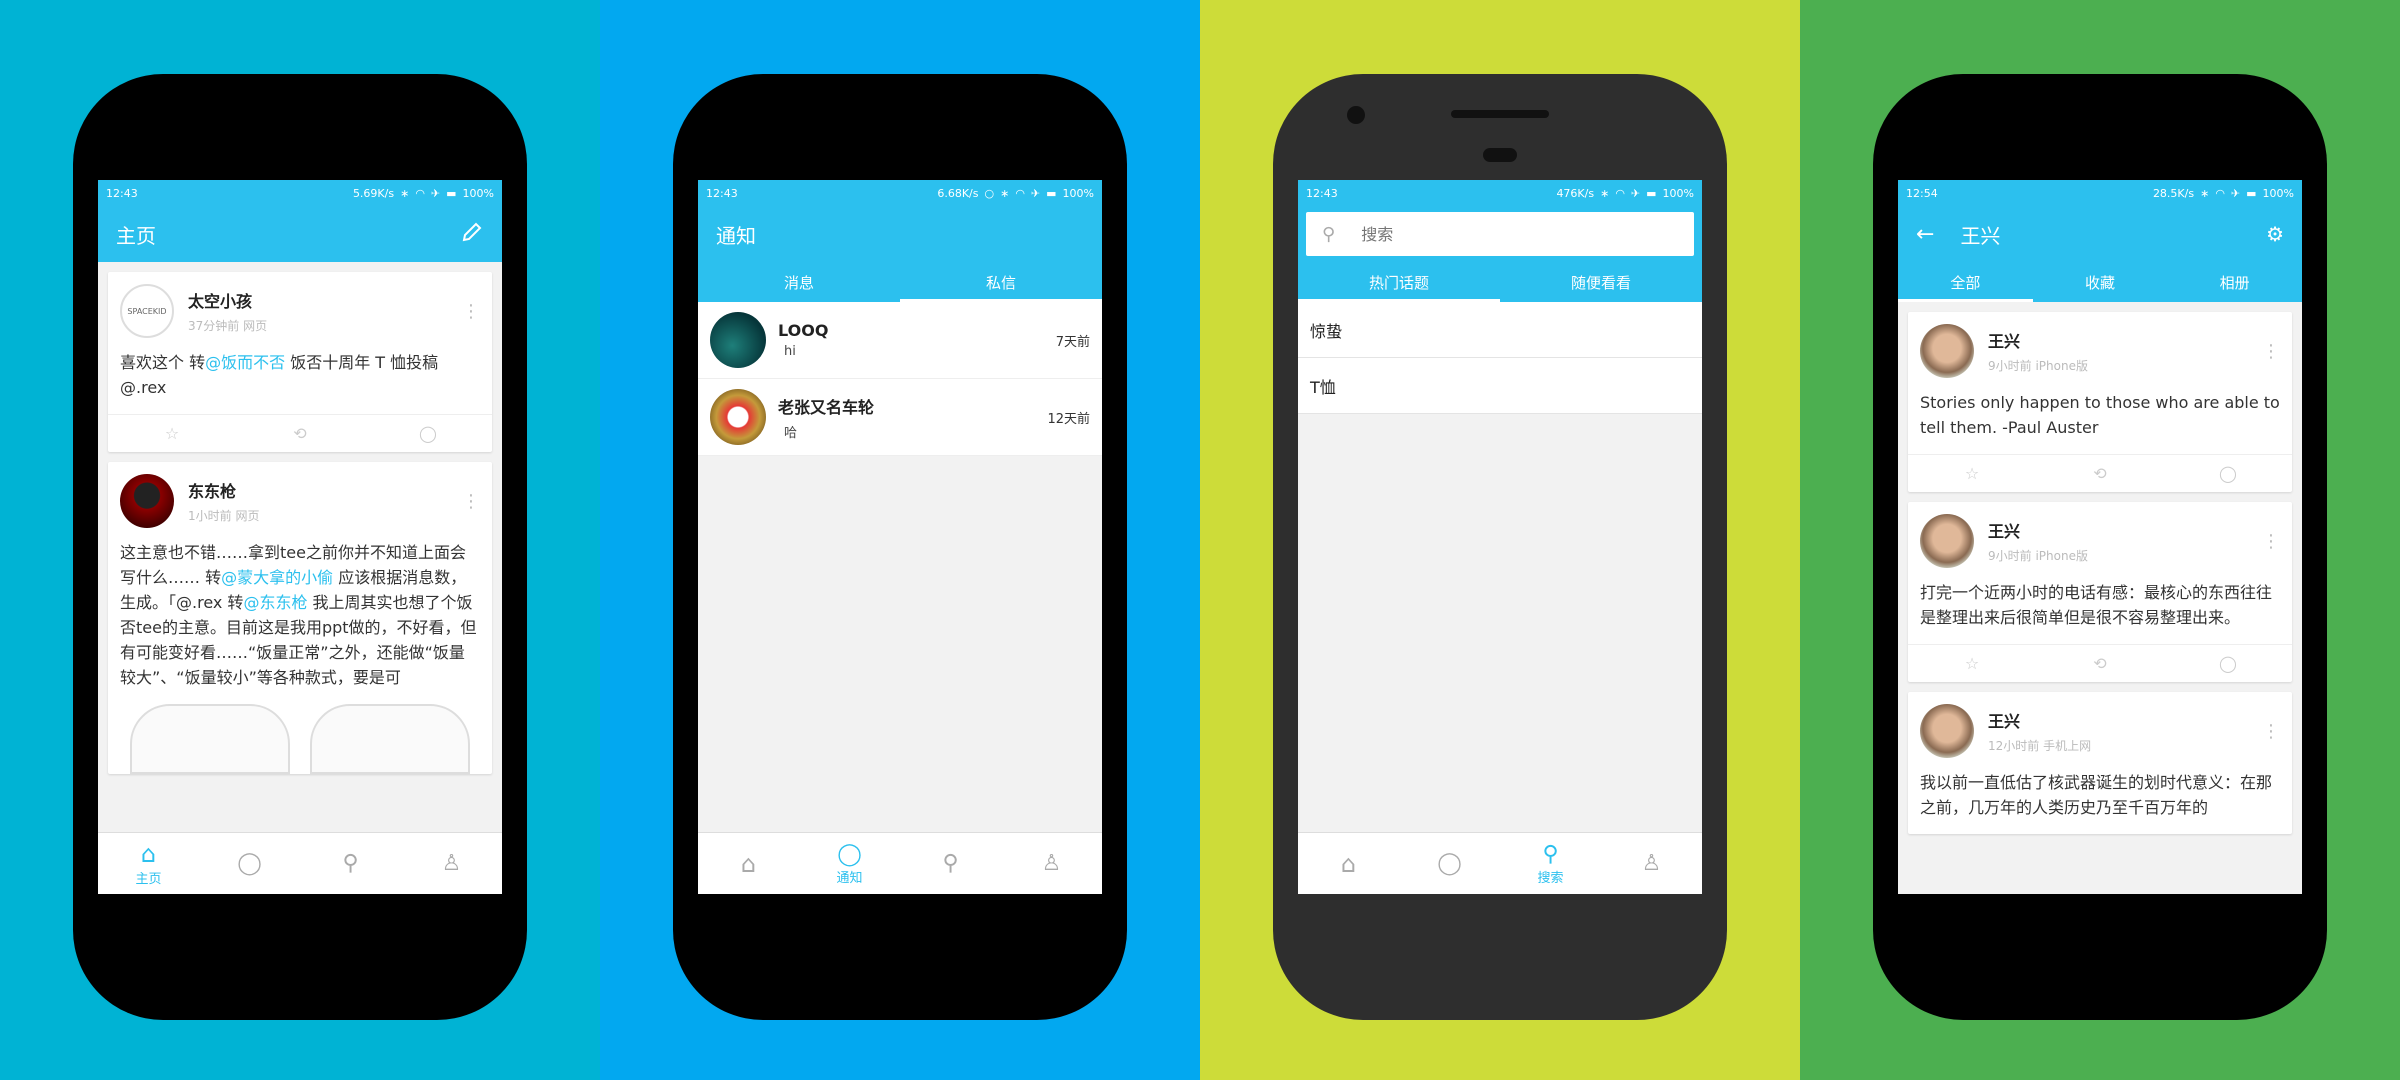 This screenshot has width=2400, height=1080. Describe the element at coordinates (2275, 234) in the screenshot. I see `settings-gear-icon: ⚙` at that location.